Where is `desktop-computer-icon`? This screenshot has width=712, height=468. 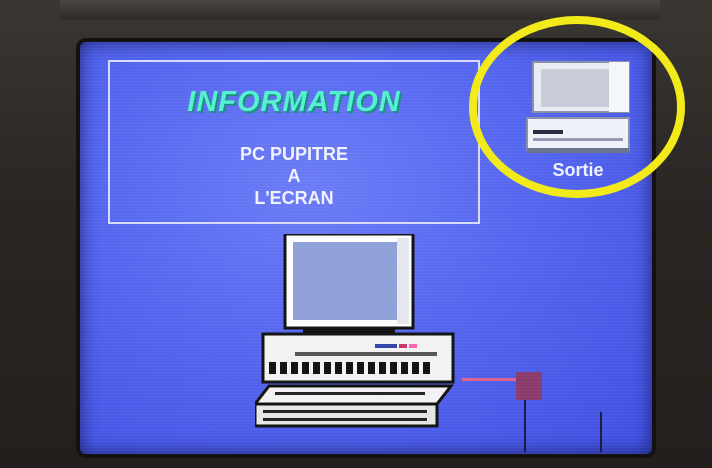 desktop-computer-icon is located at coordinates (355, 331).